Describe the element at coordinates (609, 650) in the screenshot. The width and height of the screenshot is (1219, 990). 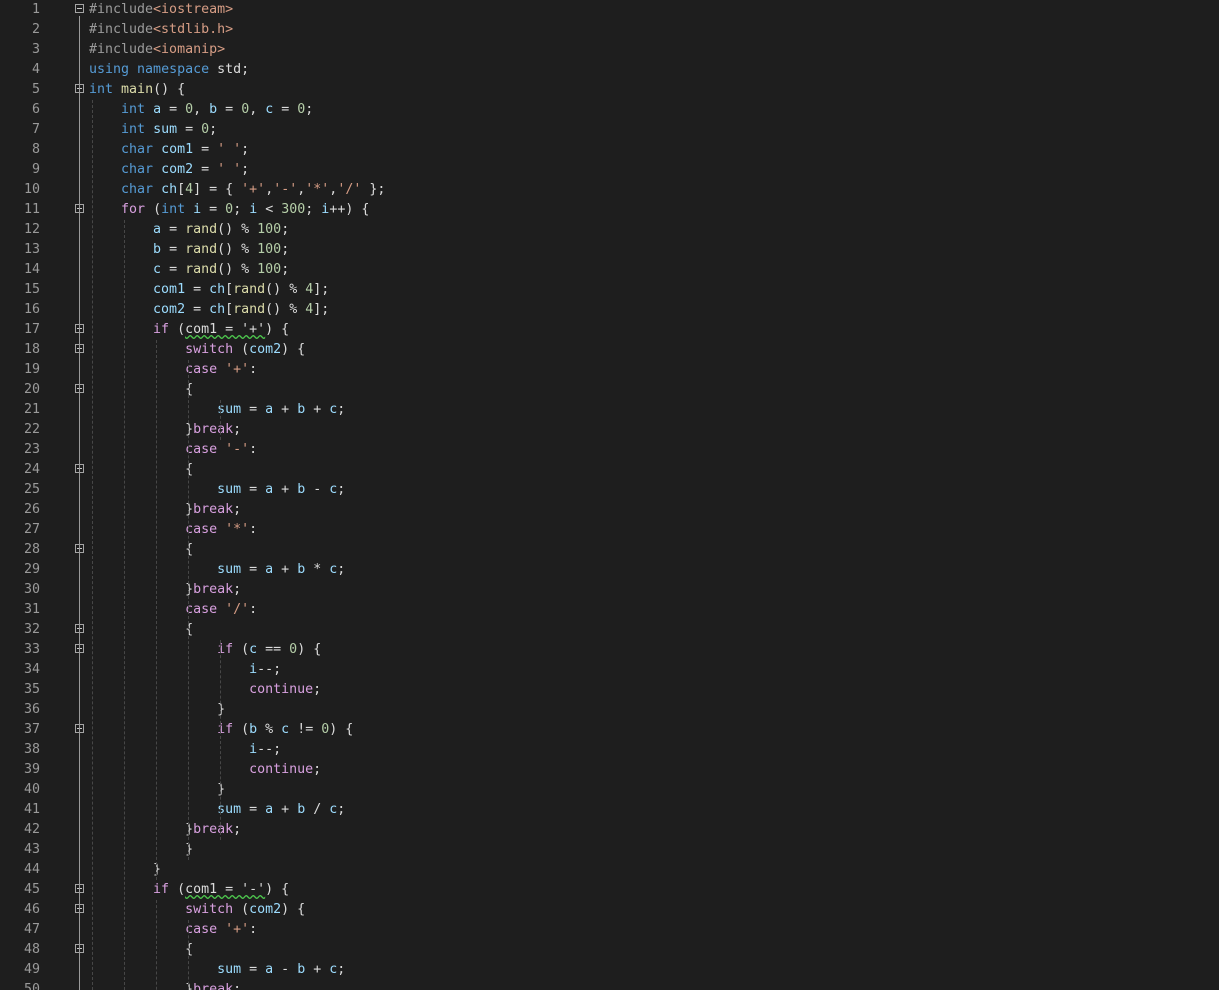
I see `code-line: 33 if (c == 0) {` at that location.